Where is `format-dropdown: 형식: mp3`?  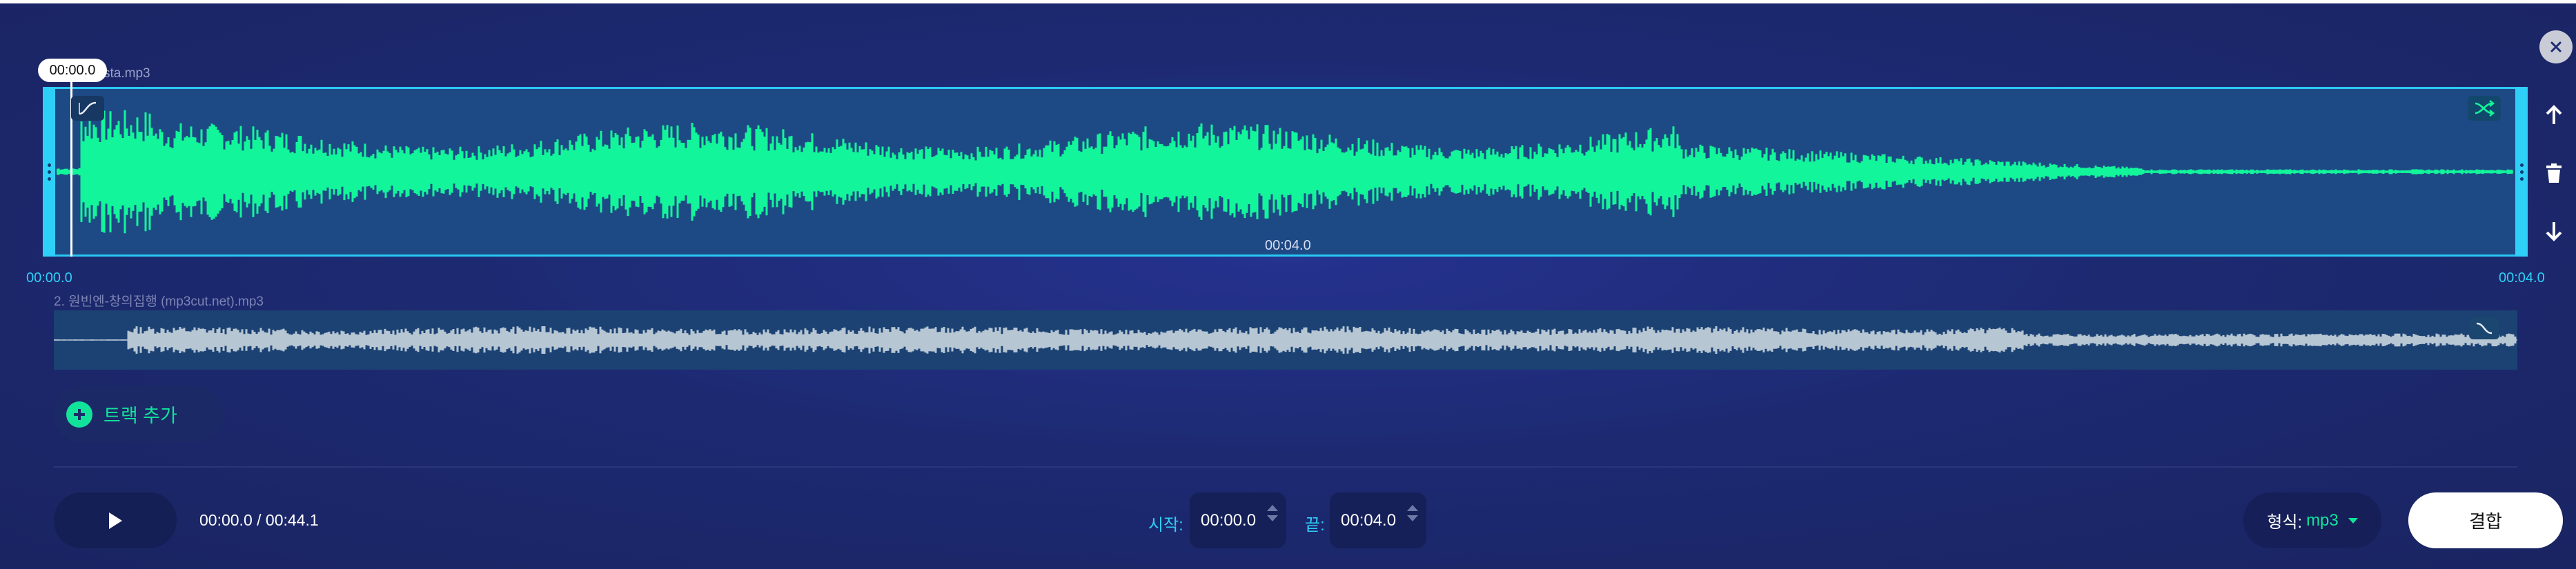 format-dropdown: 형식: mp3 is located at coordinates (2312, 520).